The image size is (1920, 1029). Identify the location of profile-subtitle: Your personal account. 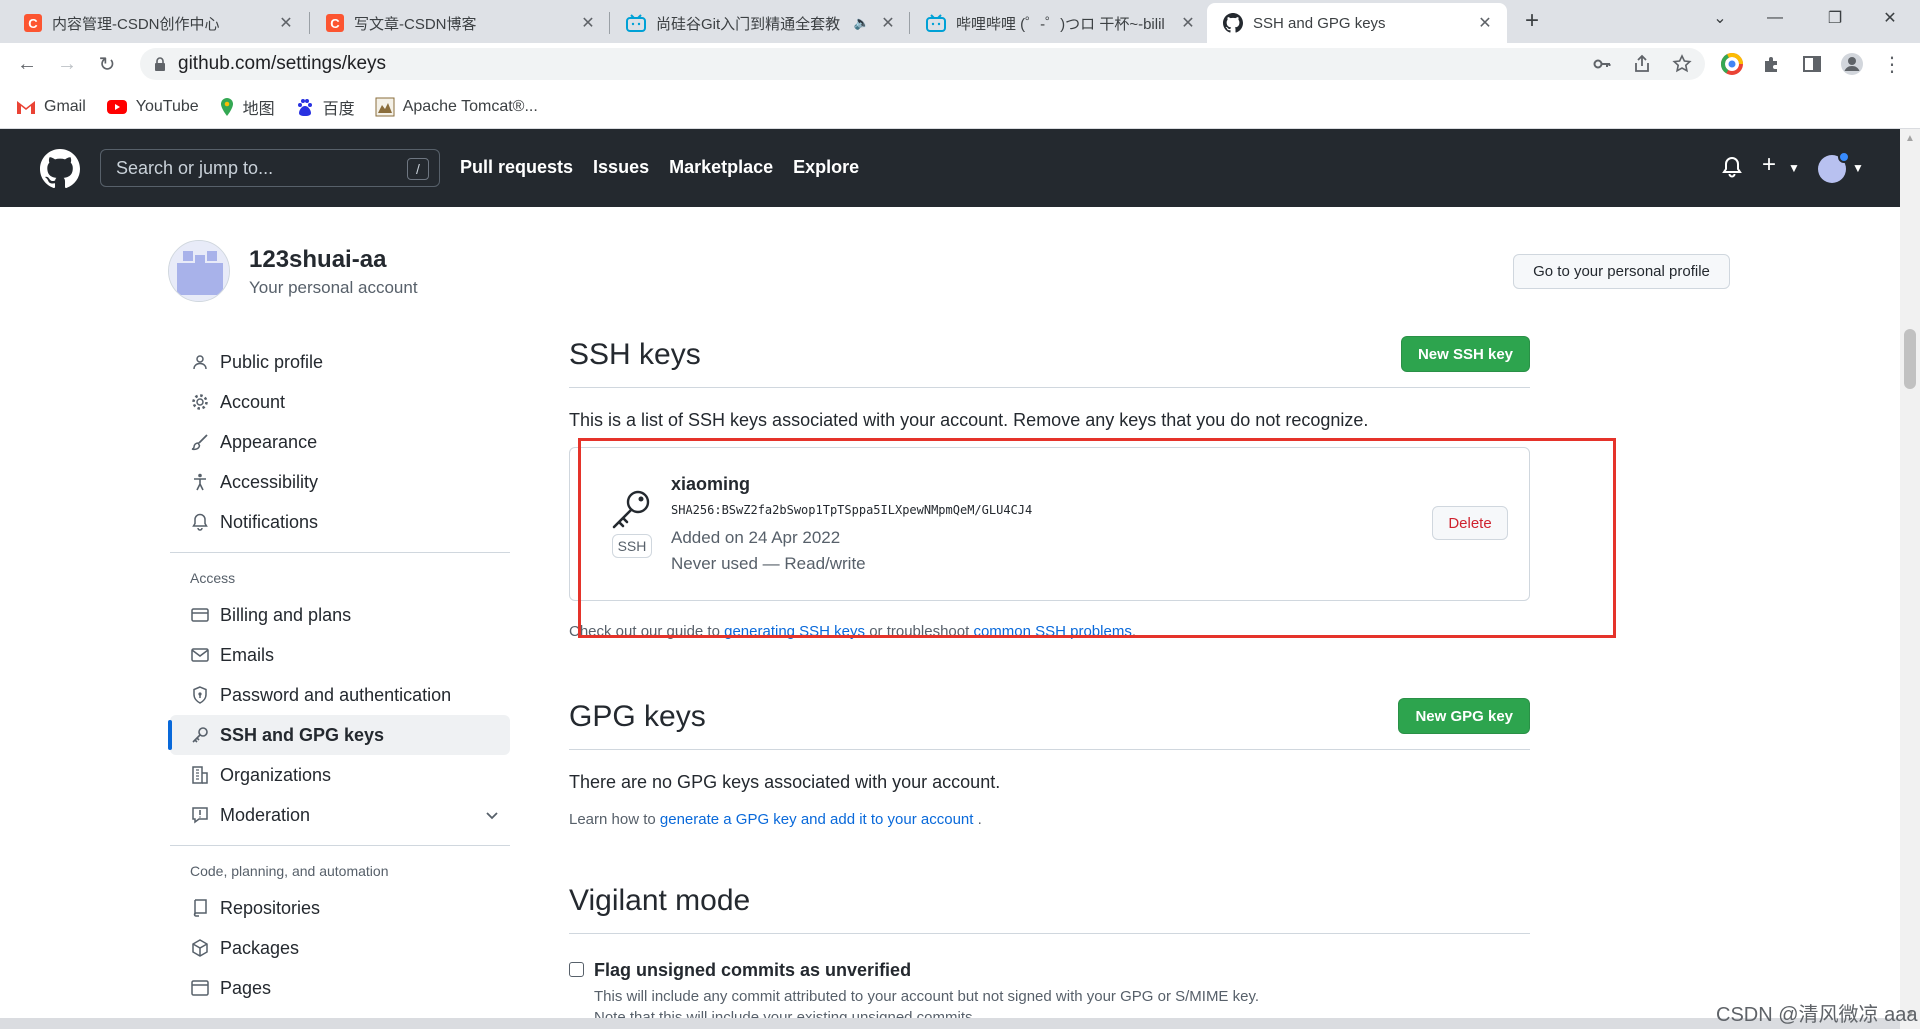
(333, 287).